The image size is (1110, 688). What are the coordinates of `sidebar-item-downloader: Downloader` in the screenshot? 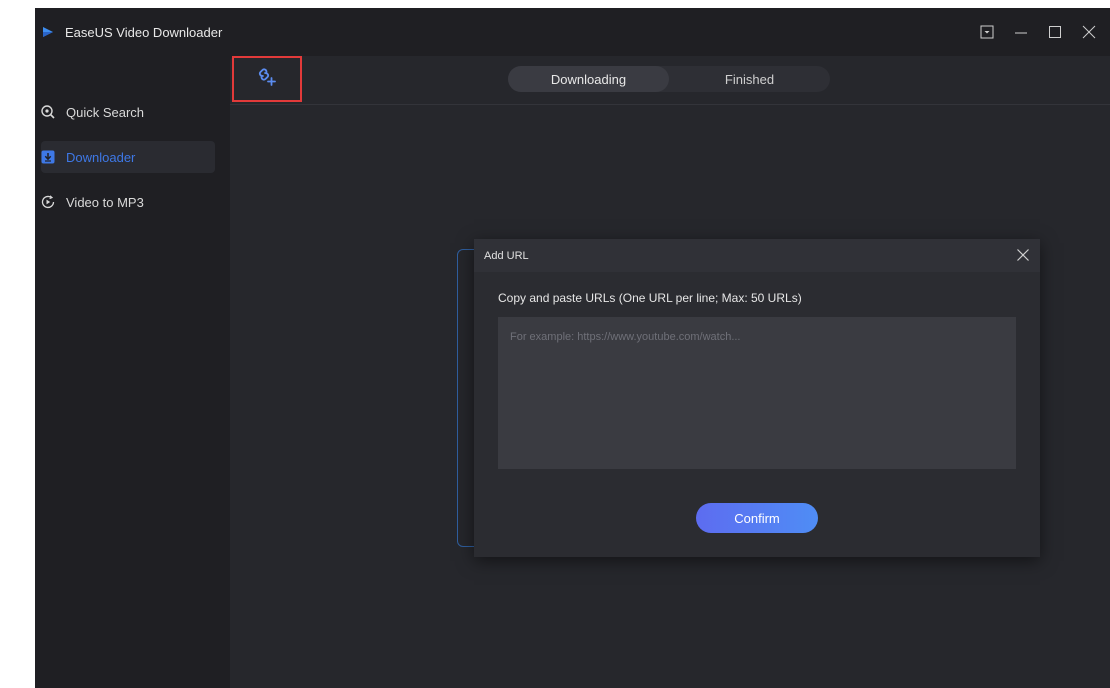 It's located at (128, 157).